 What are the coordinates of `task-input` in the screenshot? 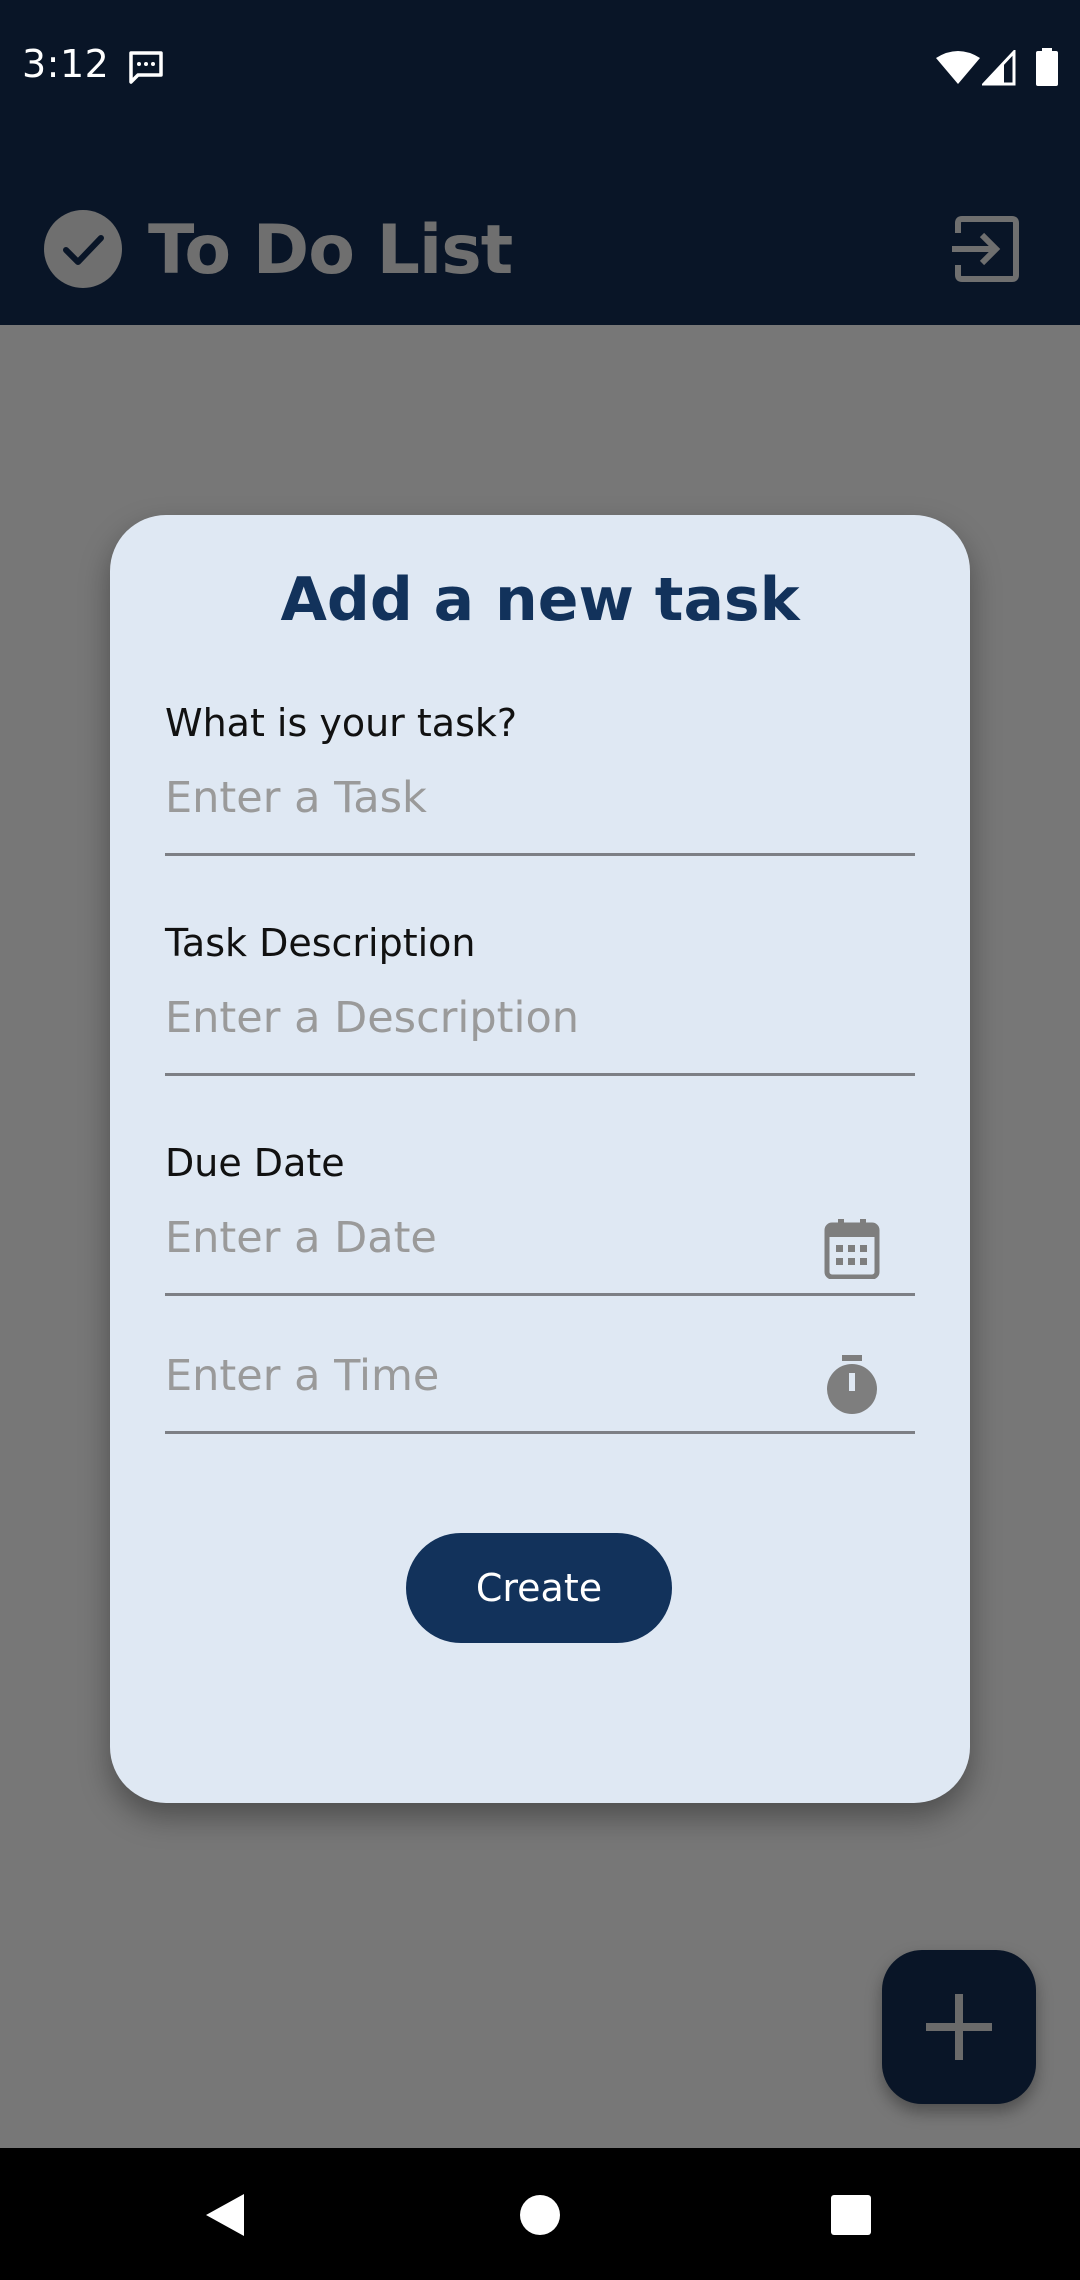 It's located at (540, 810).